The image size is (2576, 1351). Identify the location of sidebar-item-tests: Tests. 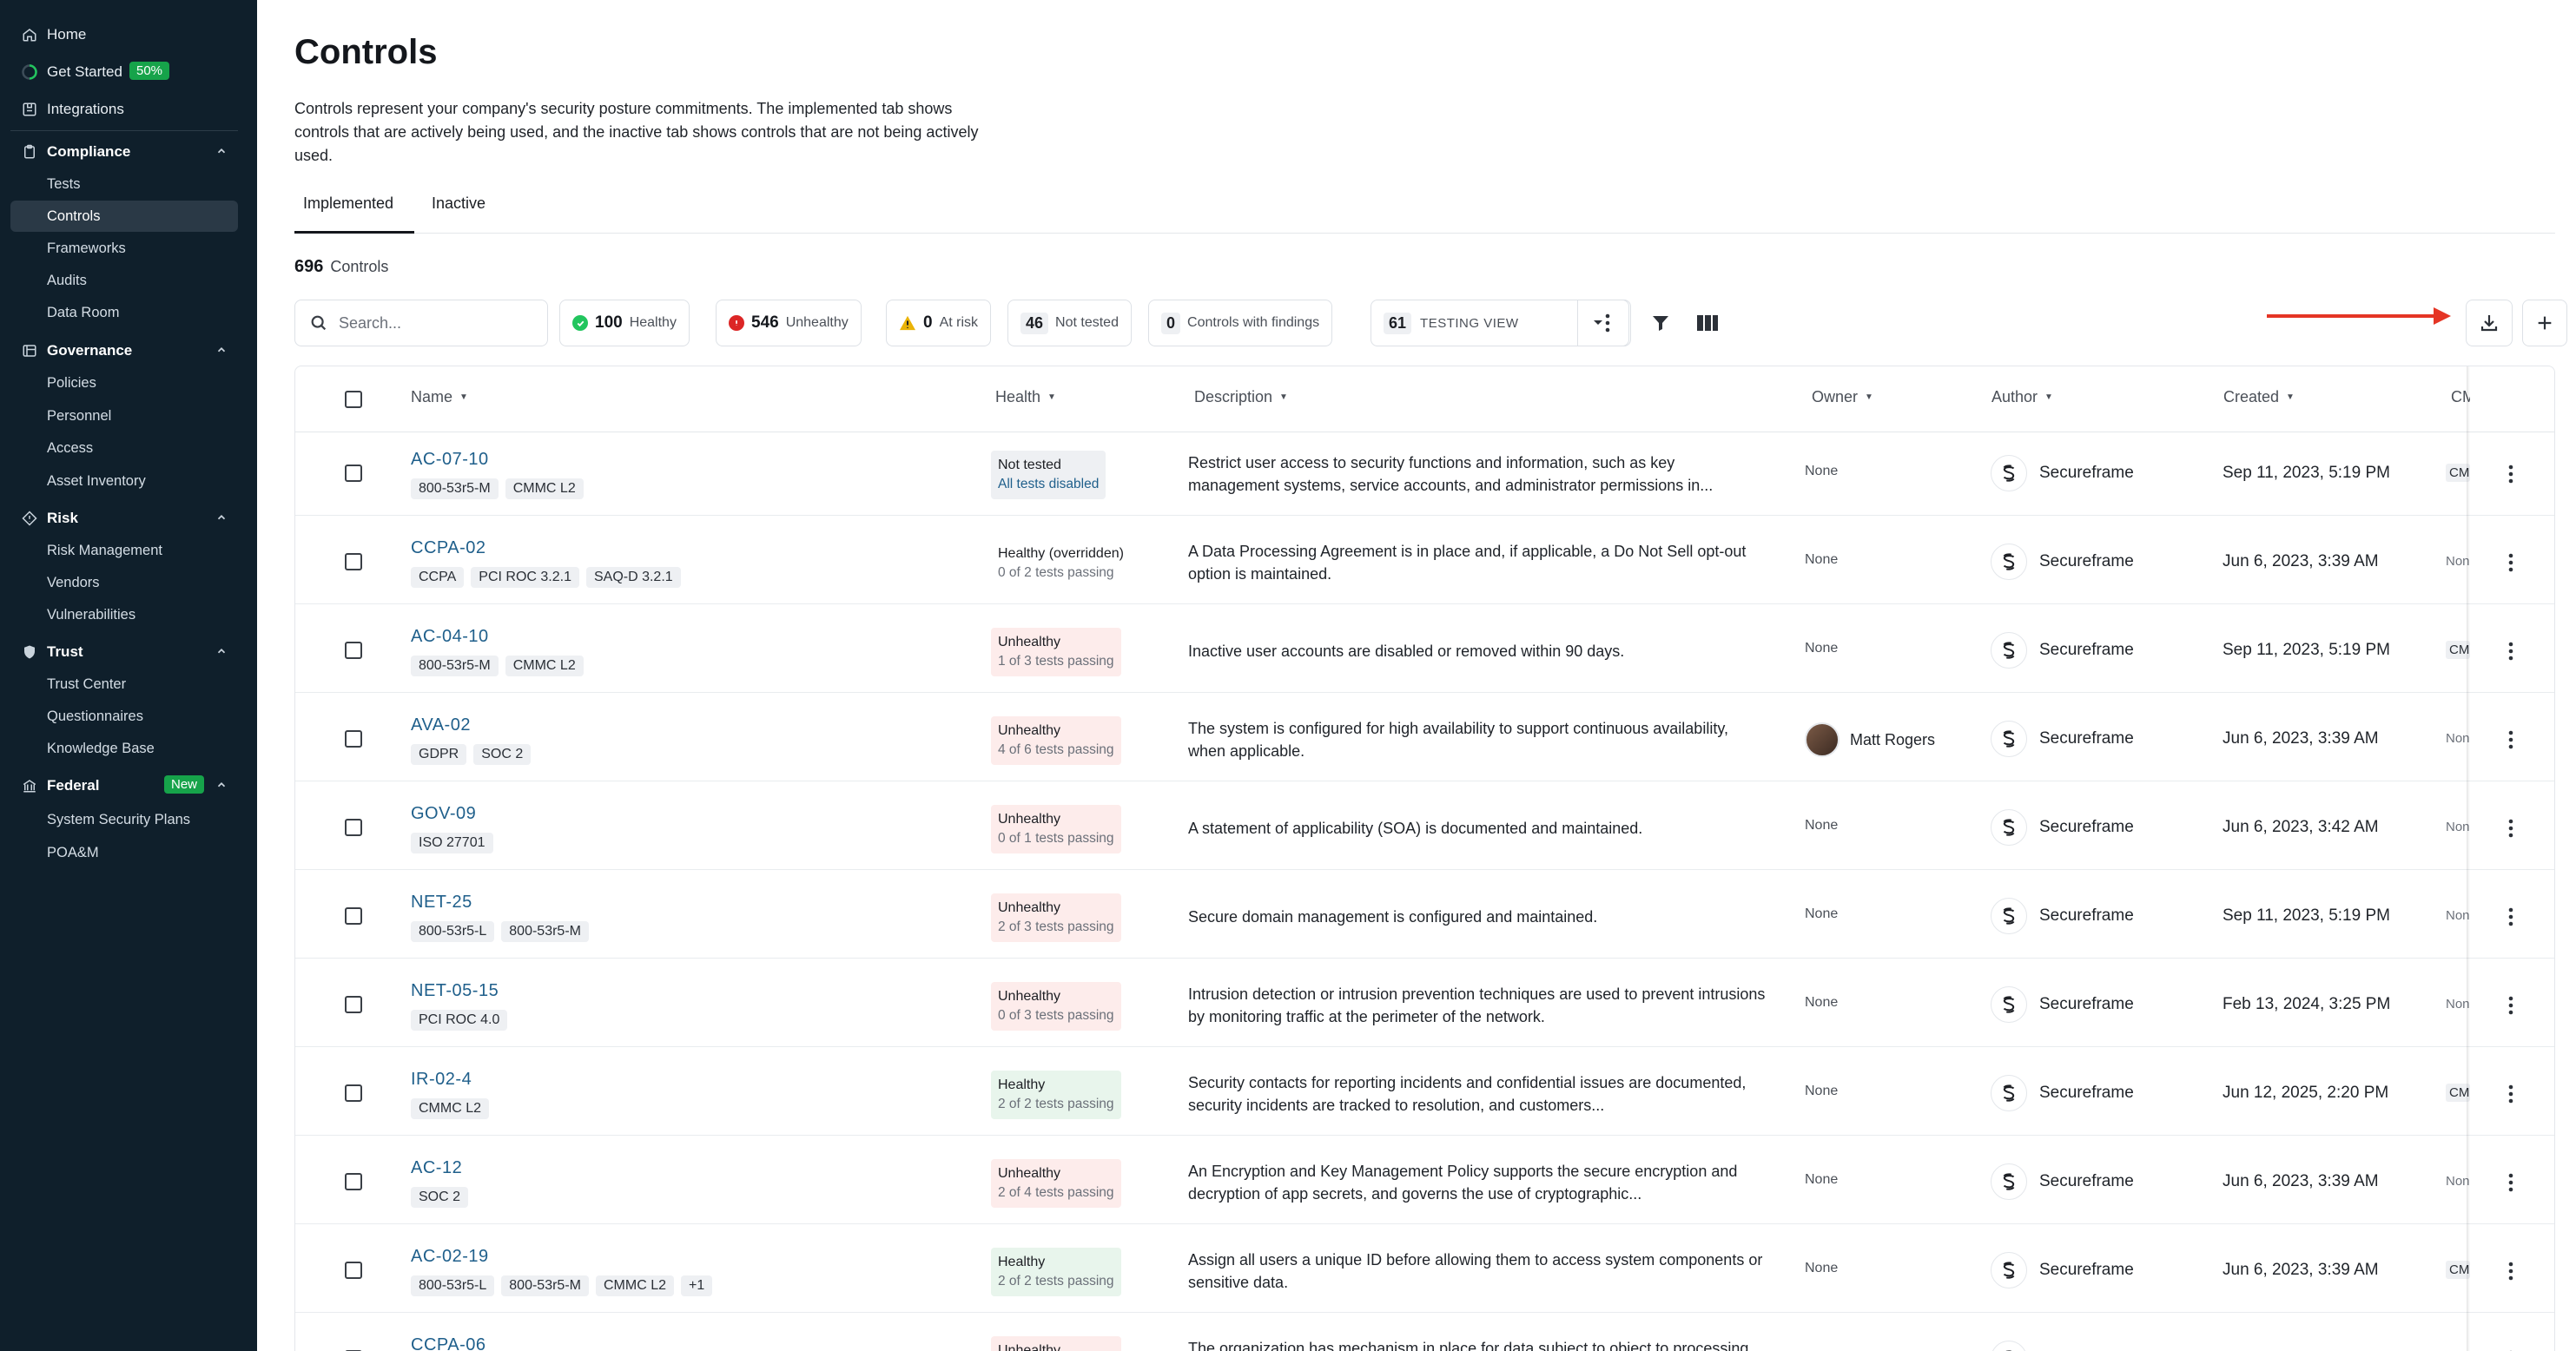
(124, 184).